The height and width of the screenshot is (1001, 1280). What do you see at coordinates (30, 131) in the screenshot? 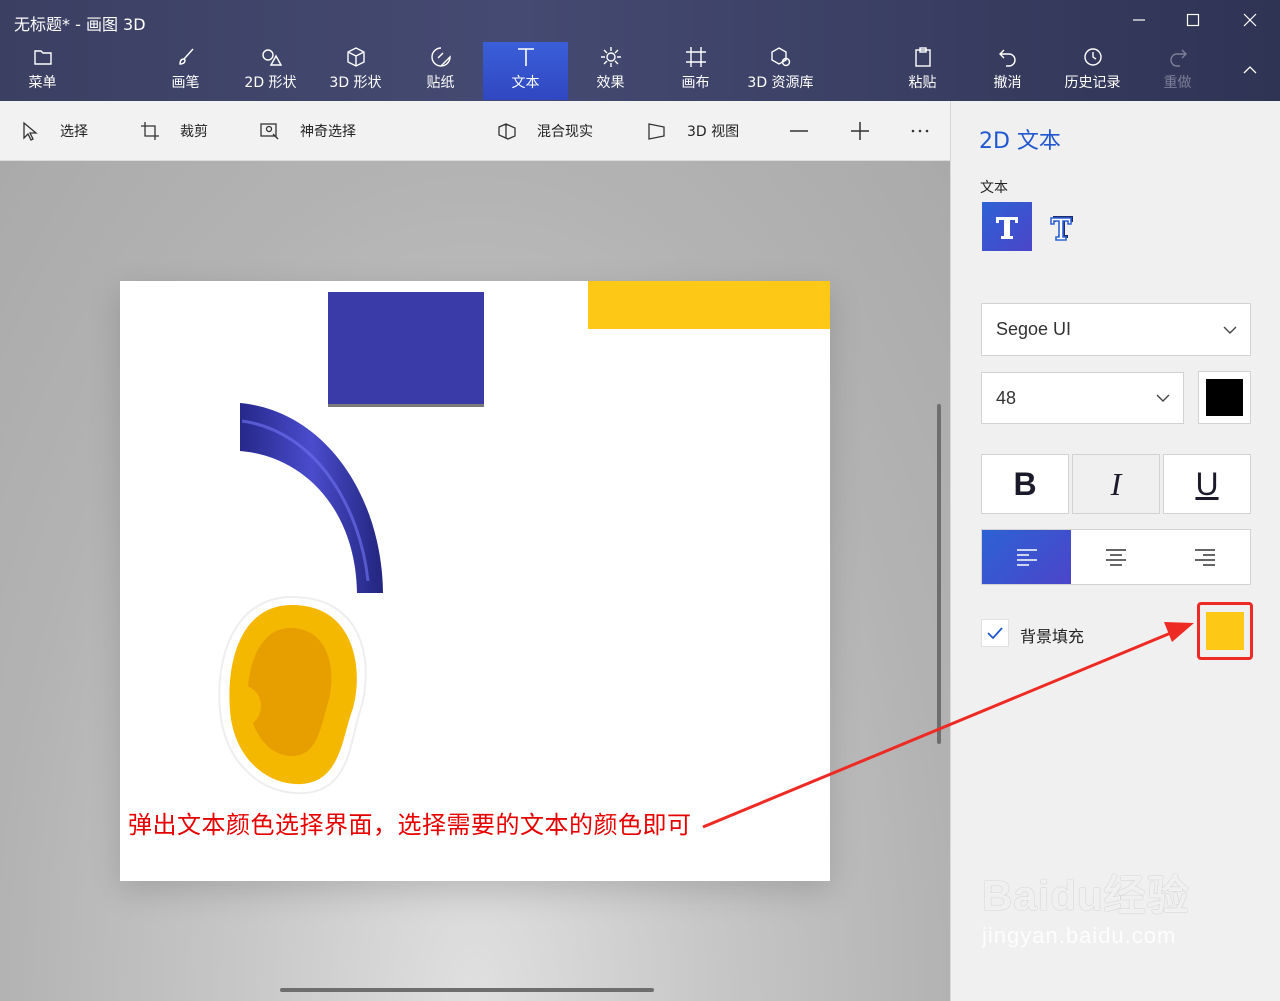
I see `cursor-icon` at bounding box center [30, 131].